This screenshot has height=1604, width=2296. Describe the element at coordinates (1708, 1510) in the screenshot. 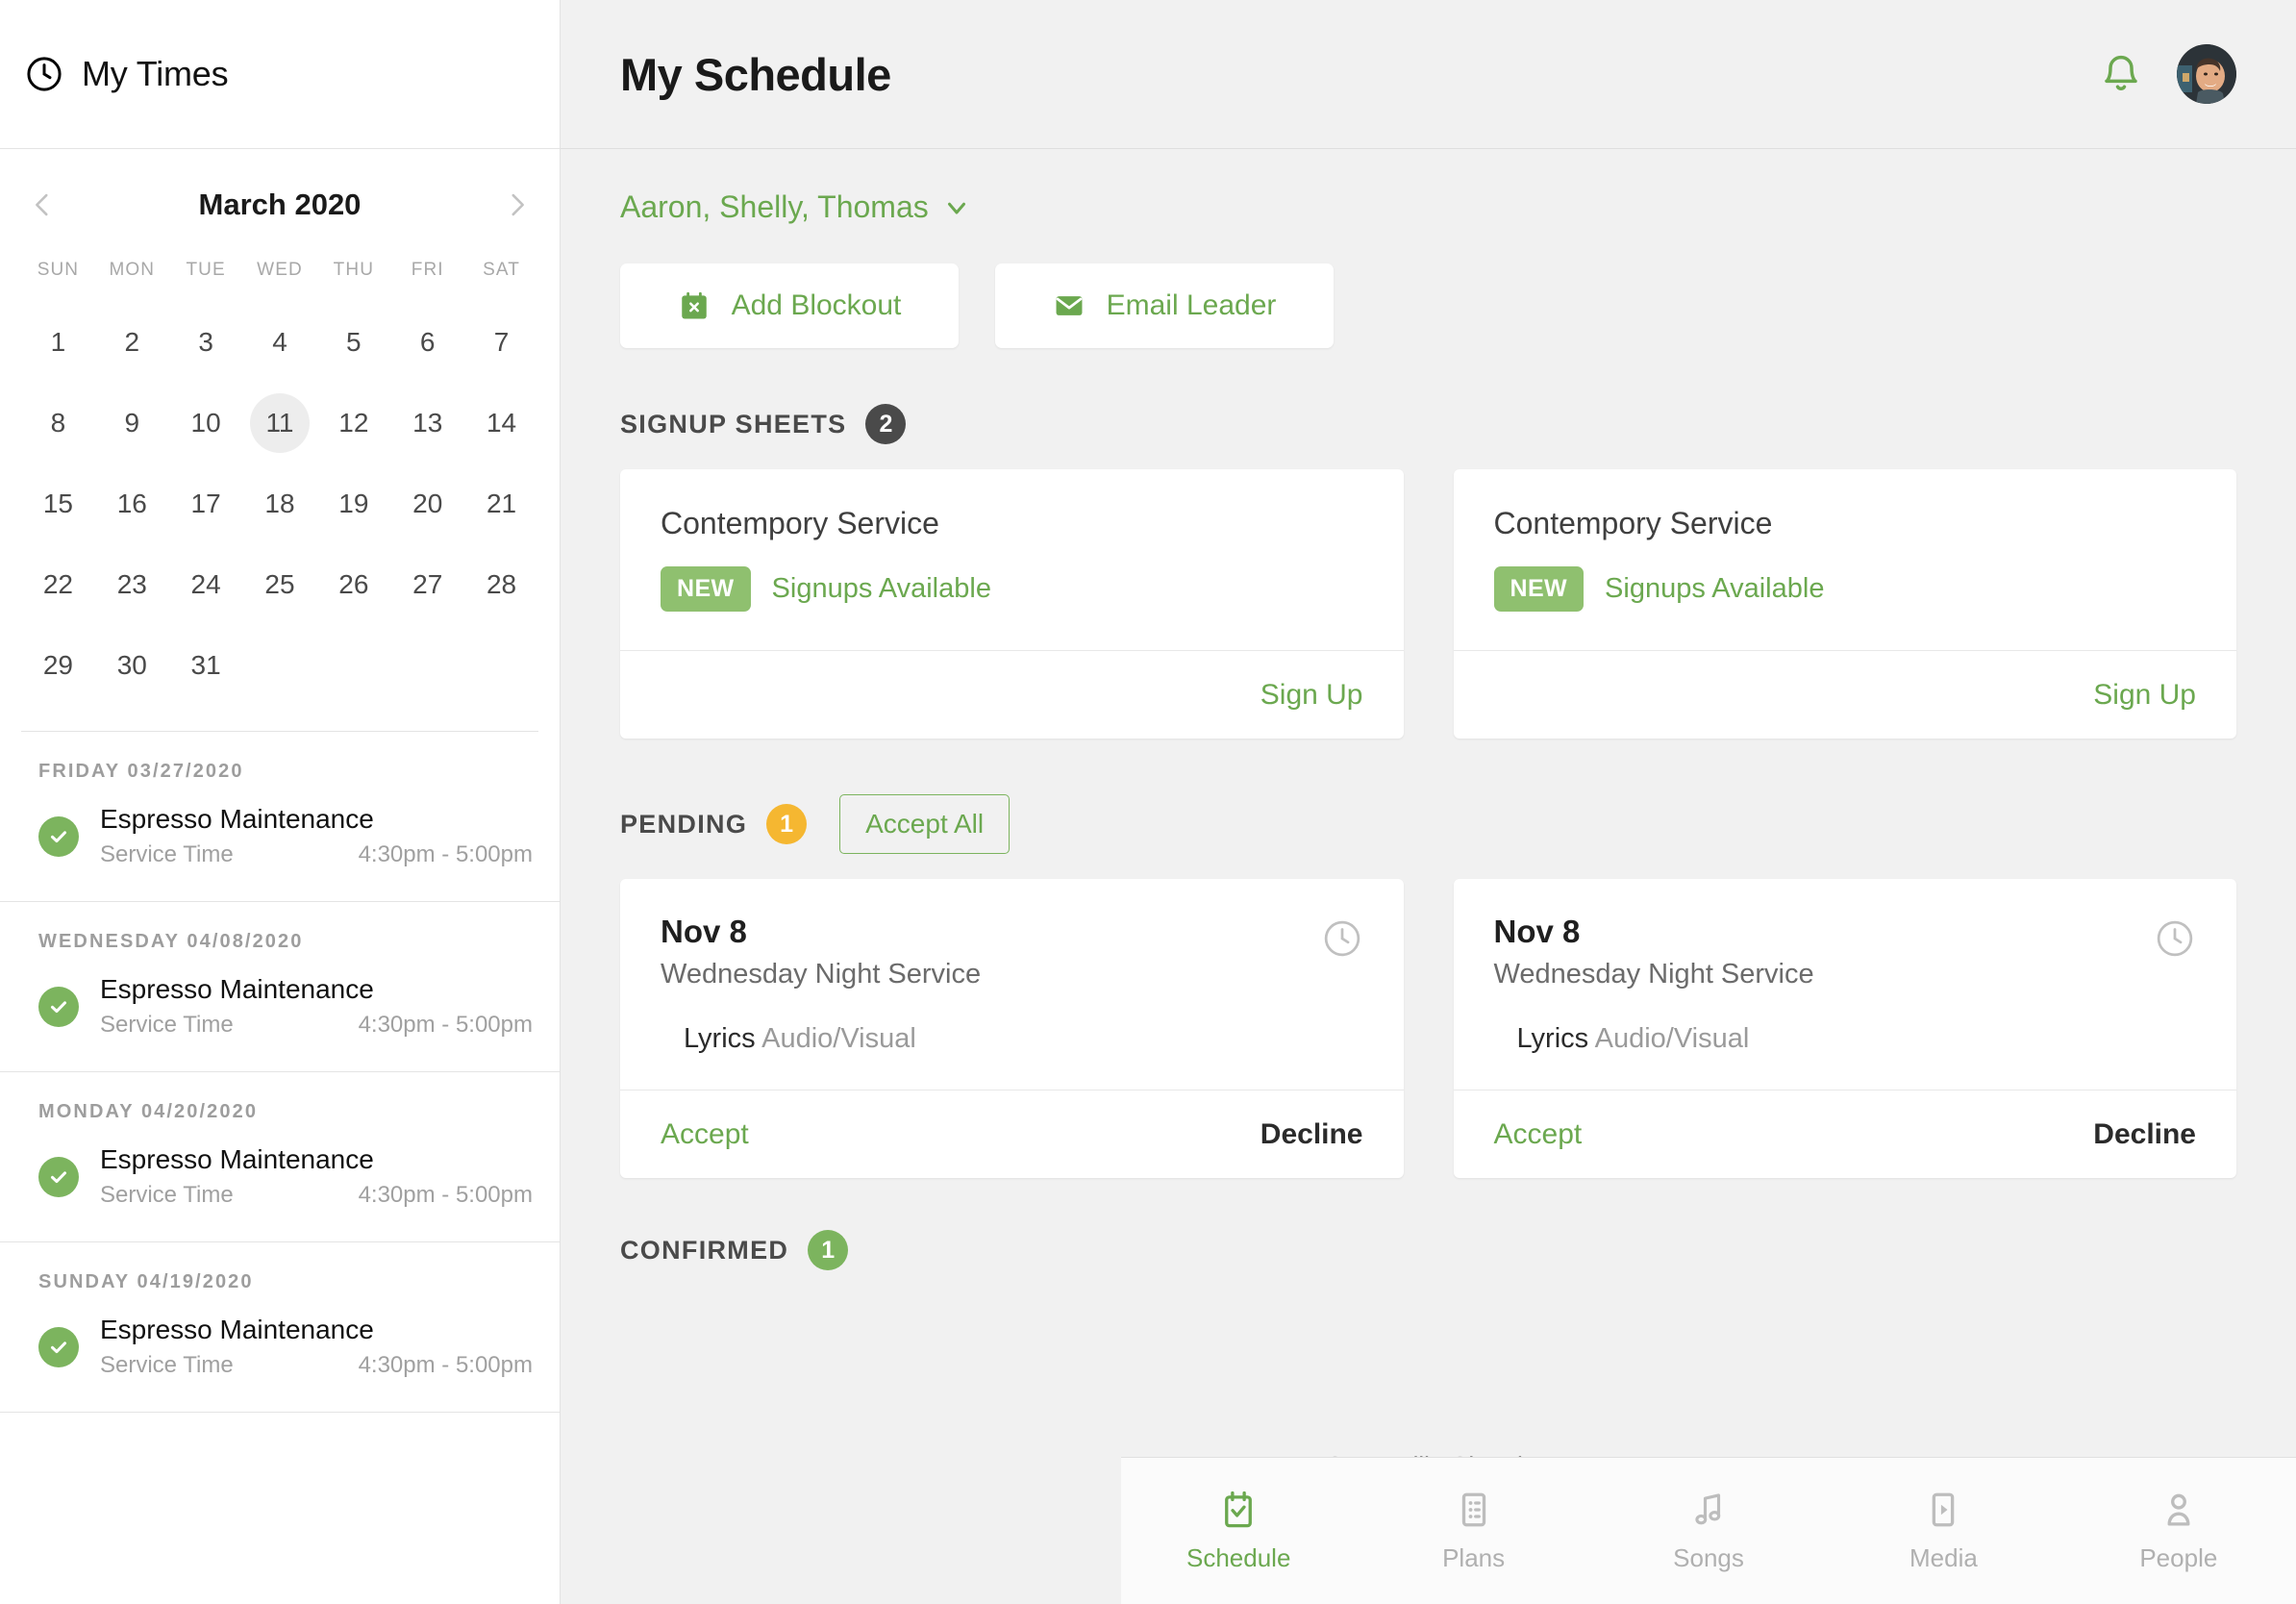

I see `music-note-icon` at that location.